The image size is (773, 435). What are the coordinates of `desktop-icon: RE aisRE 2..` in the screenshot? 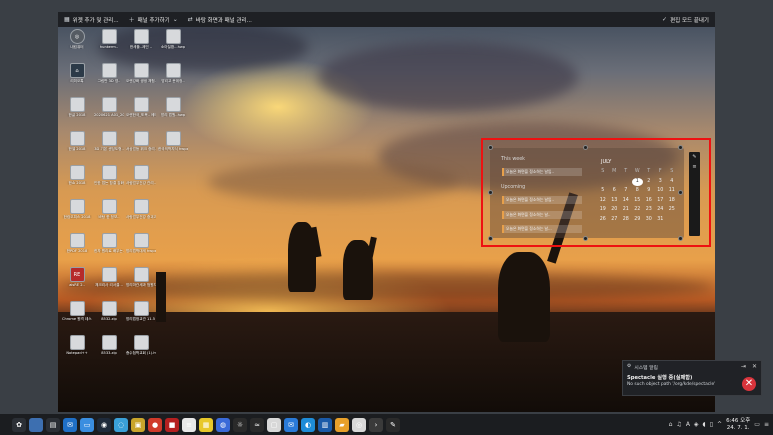 It's located at (77, 277).